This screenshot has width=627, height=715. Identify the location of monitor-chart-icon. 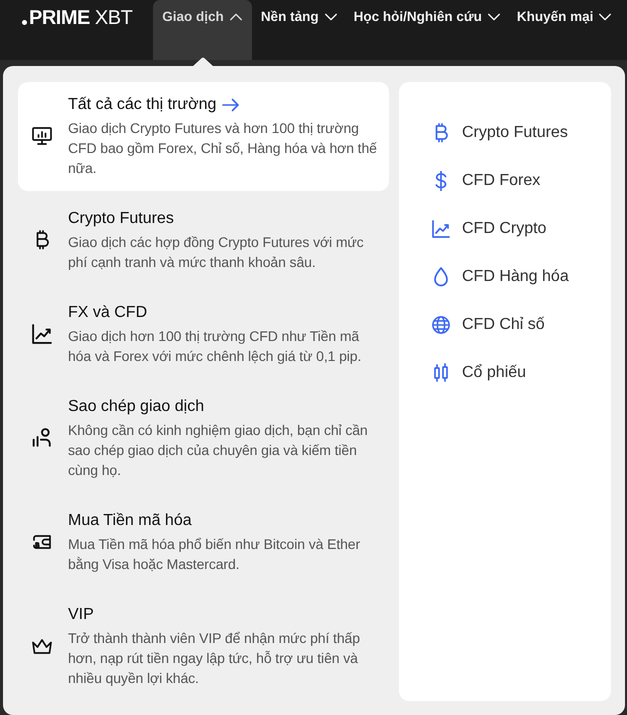
(42, 136).